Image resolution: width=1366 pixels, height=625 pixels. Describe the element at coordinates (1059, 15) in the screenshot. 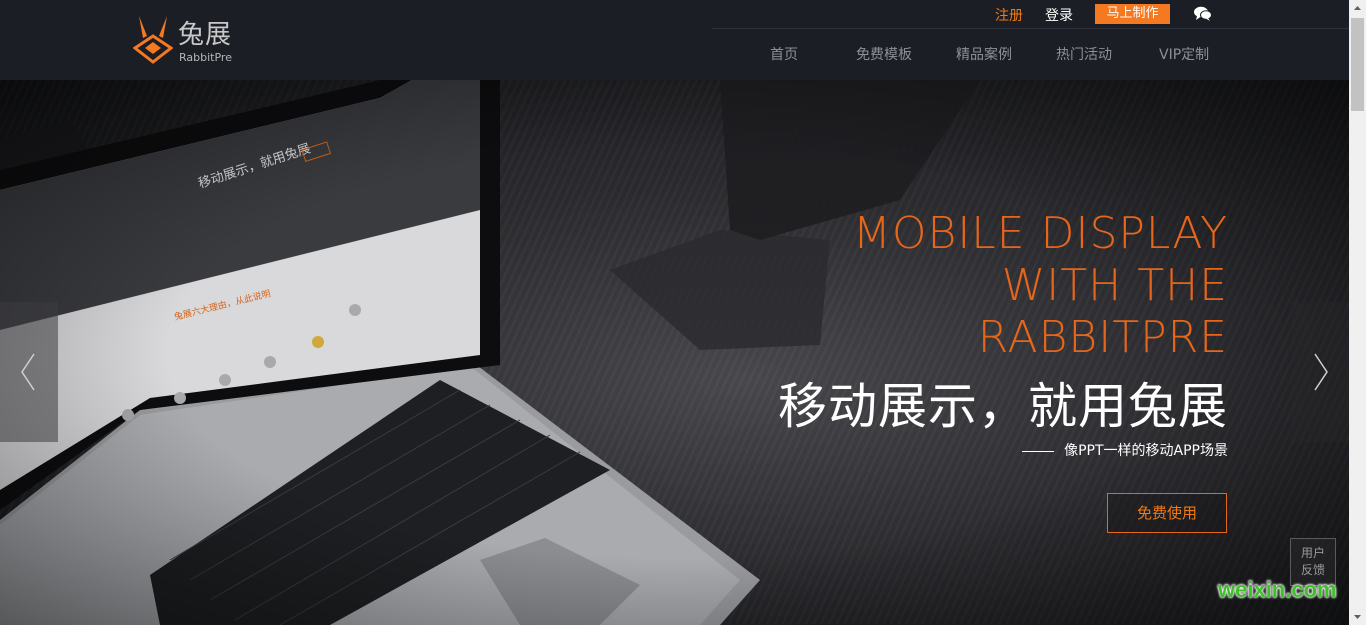

I see `login-link: 登录` at that location.